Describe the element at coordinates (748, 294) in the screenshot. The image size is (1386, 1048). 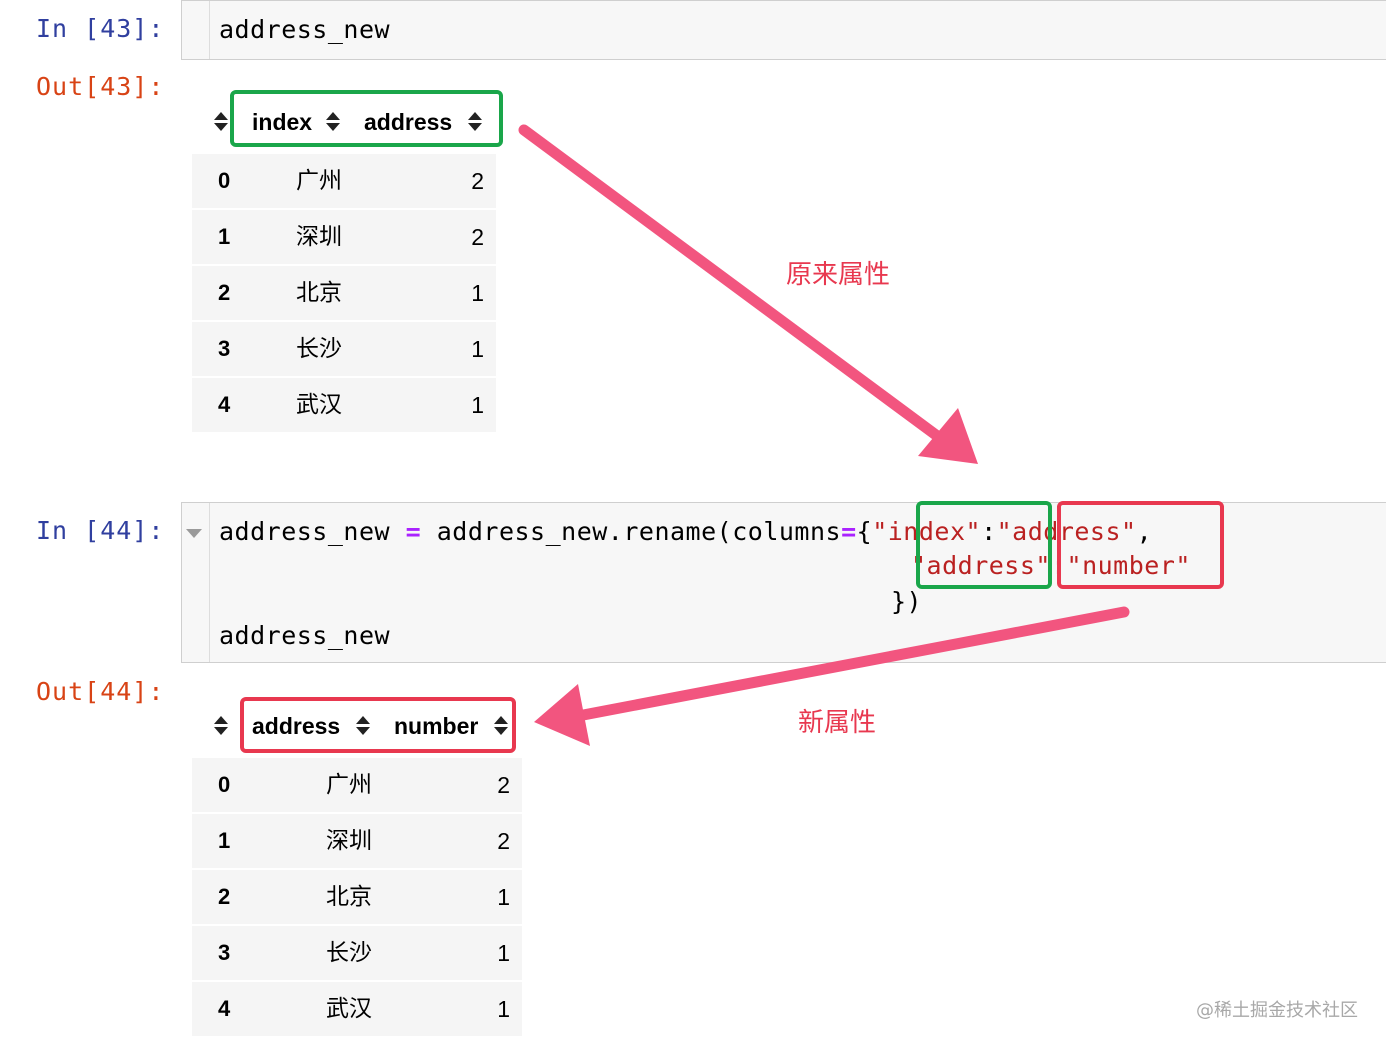
I see `arrow-down-right` at that location.